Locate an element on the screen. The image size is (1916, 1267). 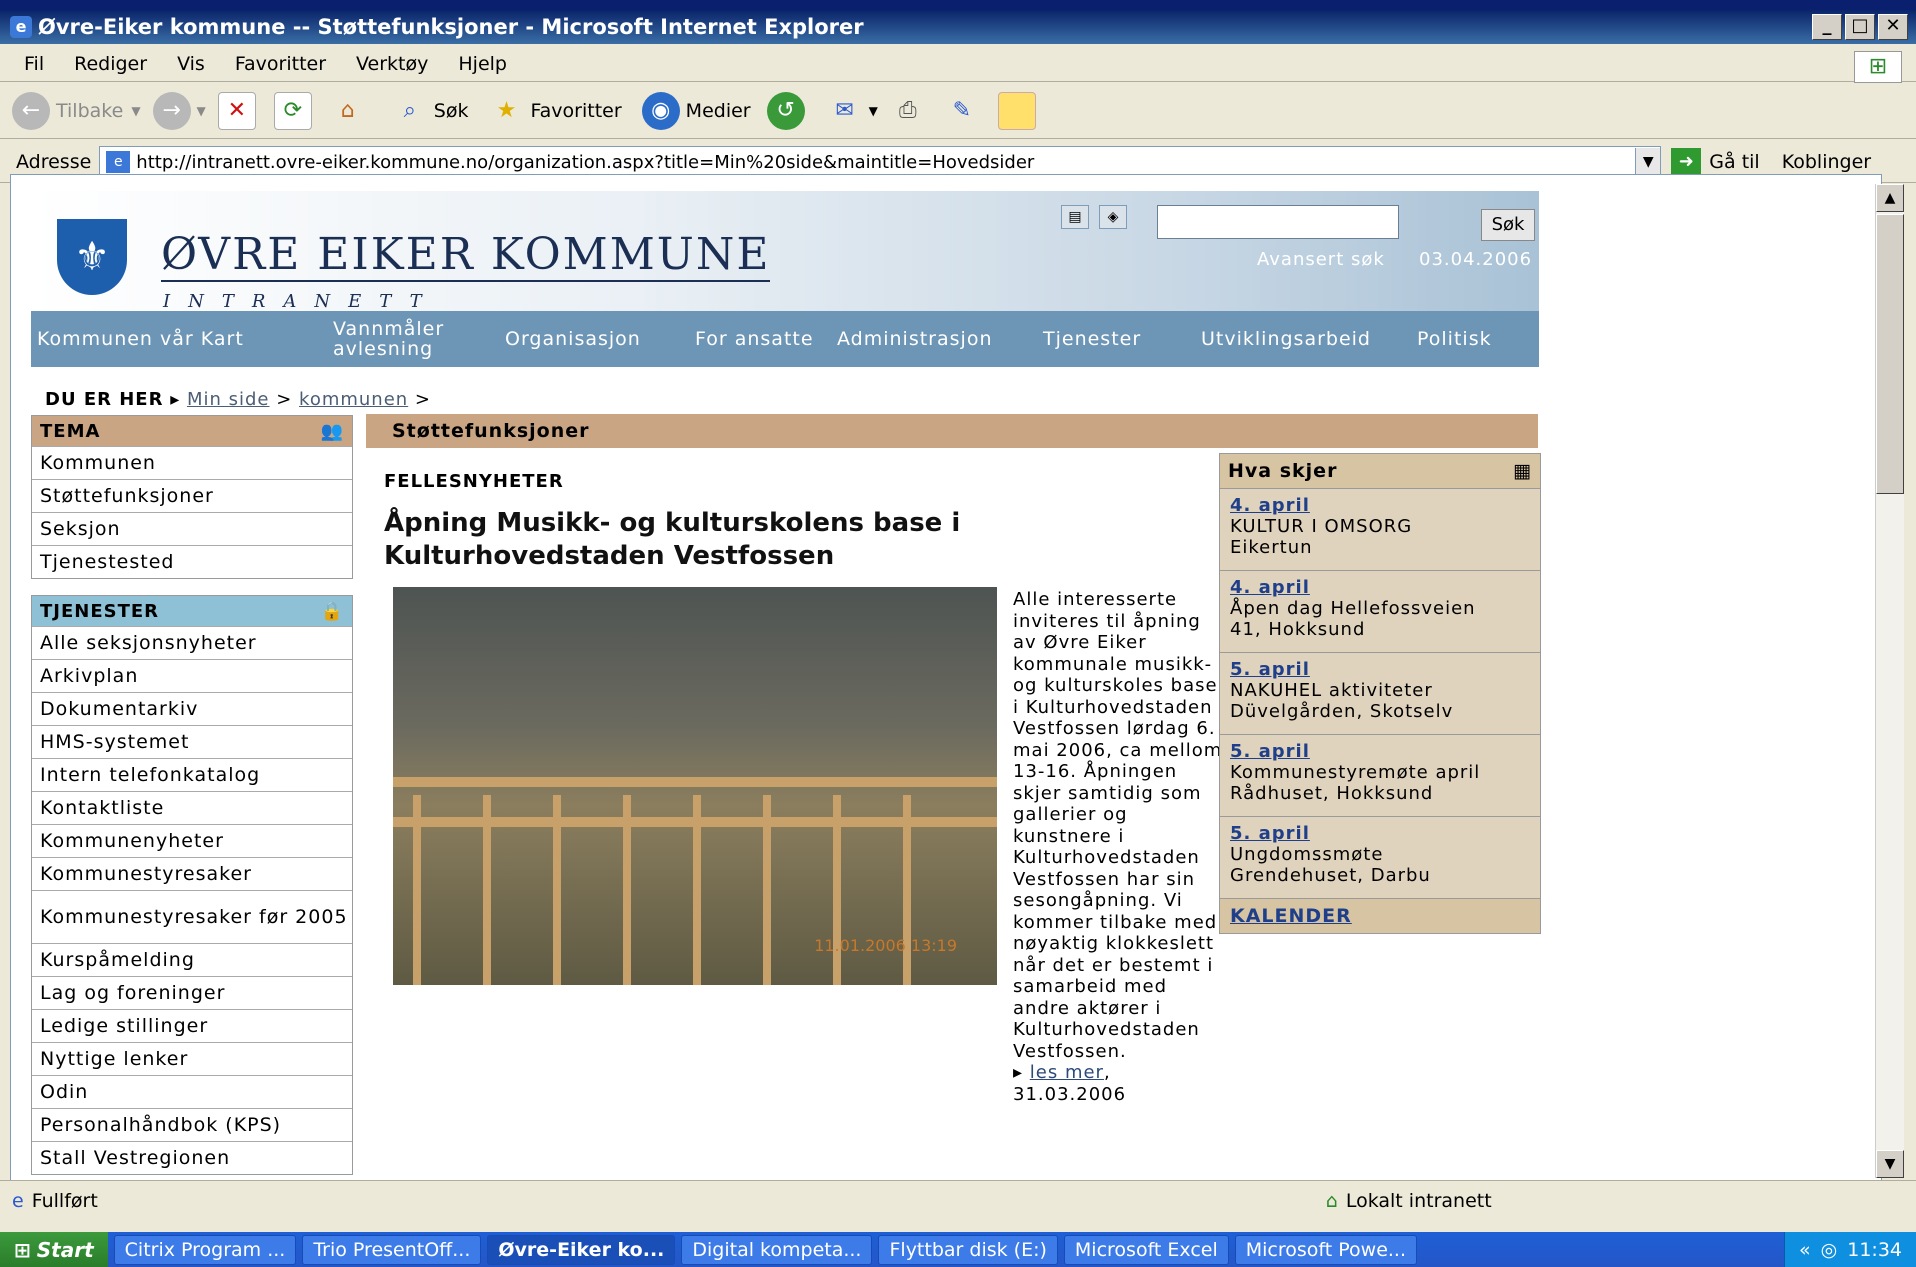
menu-file: Fil is located at coordinates (34, 64).